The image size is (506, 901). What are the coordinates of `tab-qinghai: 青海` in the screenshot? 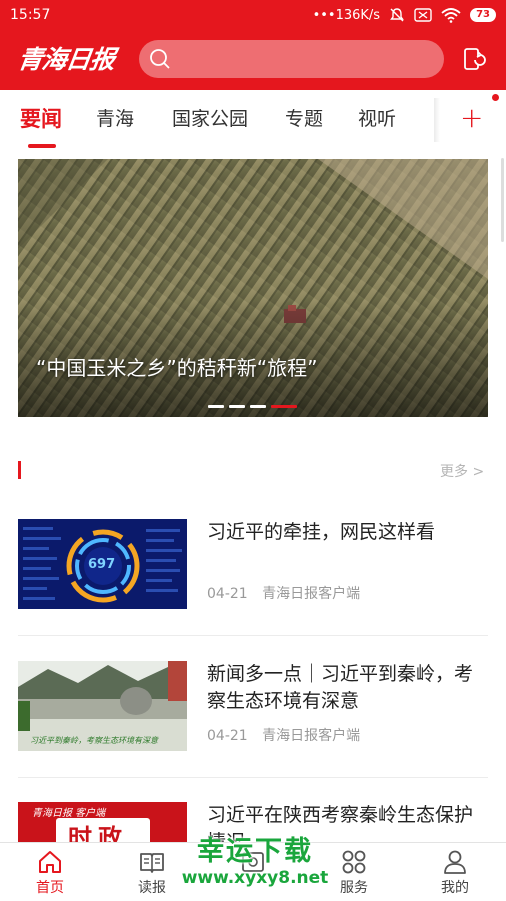 It's located at (115, 119).